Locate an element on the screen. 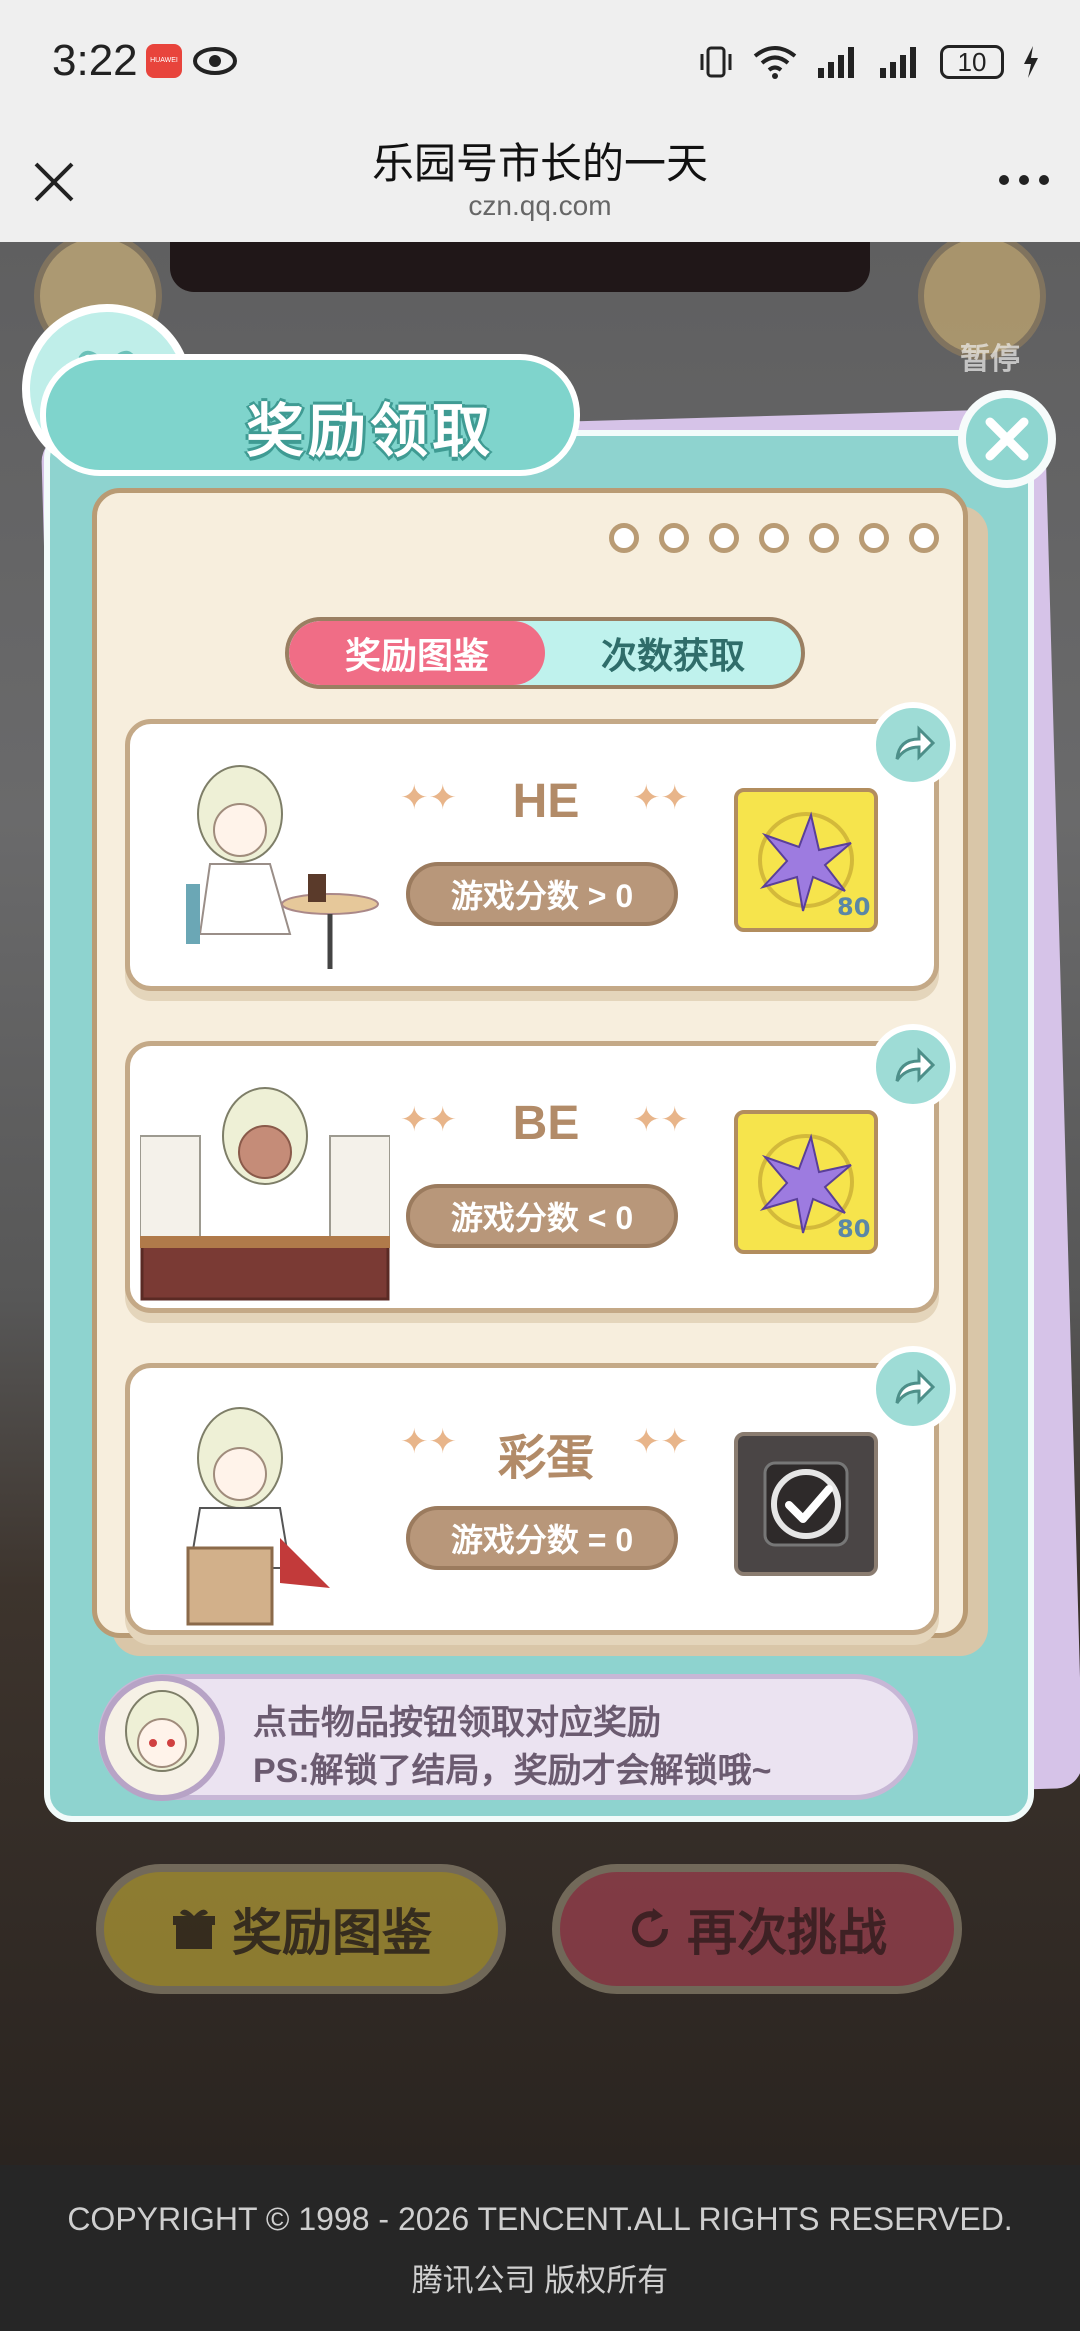 The width and height of the screenshot is (1080, 2331). company-text: 腾讯公司 版权所有 is located at coordinates (540, 2280).